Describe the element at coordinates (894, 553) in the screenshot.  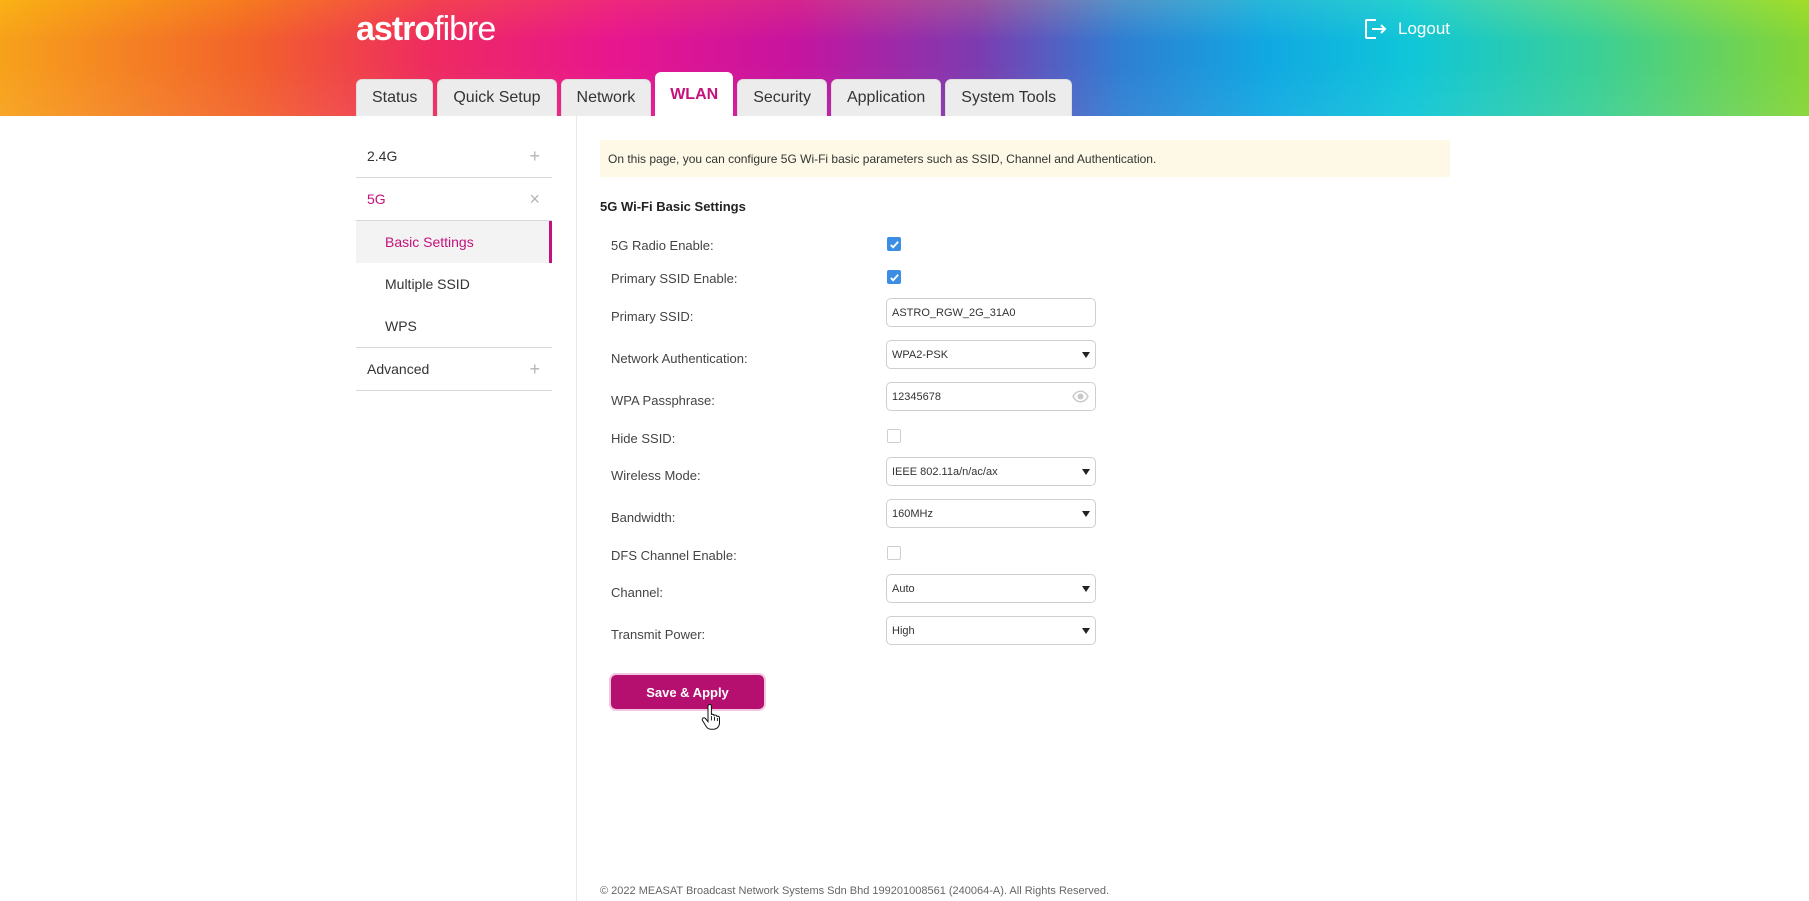
I see `dfs-channel-checkbox` at that location.